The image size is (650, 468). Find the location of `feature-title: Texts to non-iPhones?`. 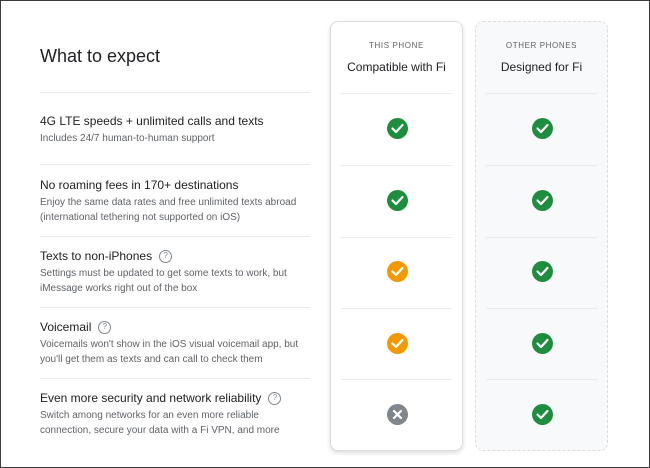

feature-title: Texts to non-iPhones? is located at coordinates (180, 256).